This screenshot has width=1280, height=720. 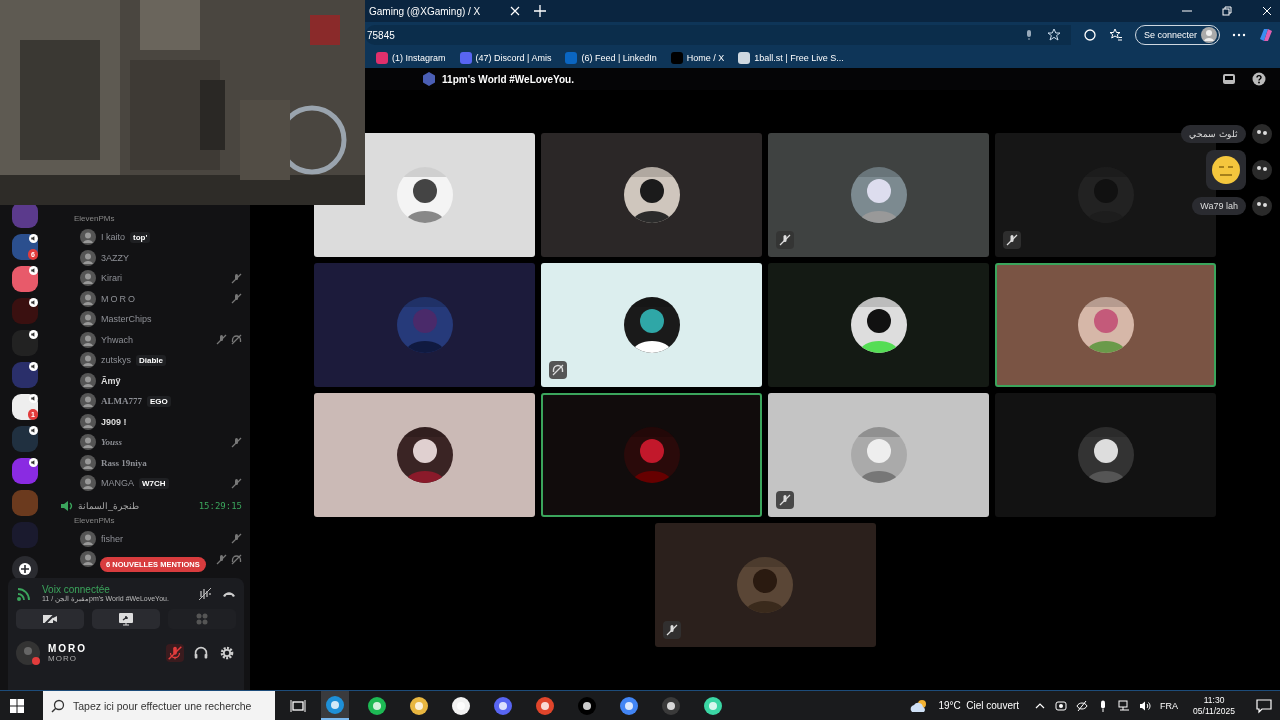 What do you see at coordinates (149, 380) in the screenshot?
I see `voice-member: Ãmÿ` at bounding box center [149, 380].